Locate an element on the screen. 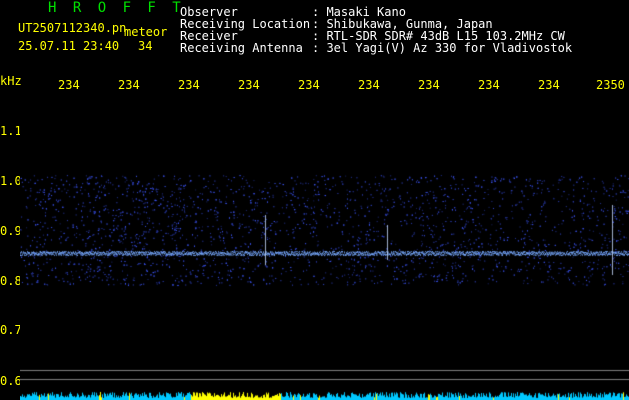 This screenshot has width=629, height=400. meta-label-antenna: Receiving Antenna is located at coordinates (241, 48).